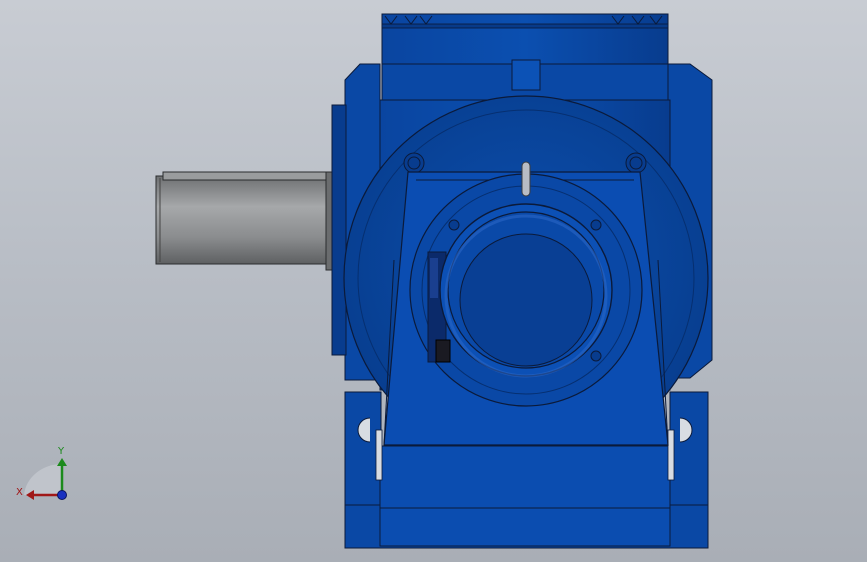 The image size is (867, 562). What do you see at coordinates (43, 479) in the screenshot?
I see `triad-plane` at bounding box center [43, 479].